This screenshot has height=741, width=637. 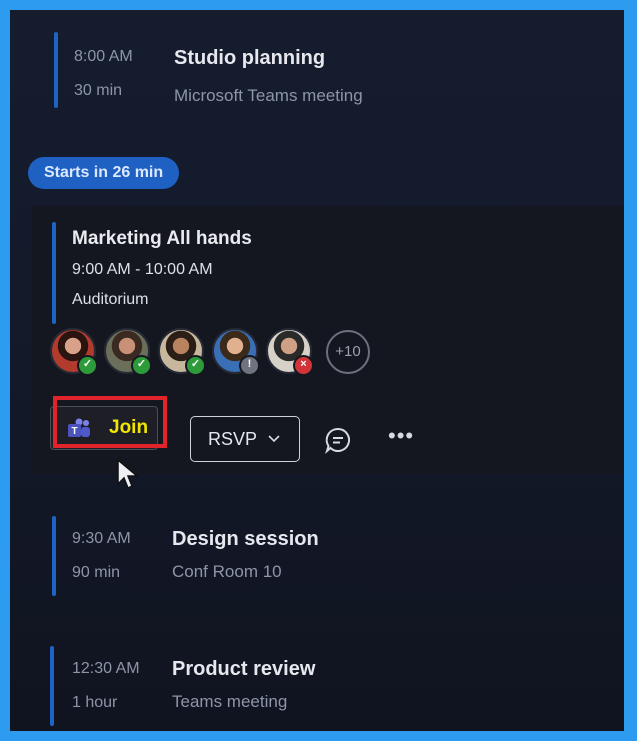 What do you see at coordinates (244, 669) in the screenshot?
I see `event-title: Product review` at bounding box center [244, 669].